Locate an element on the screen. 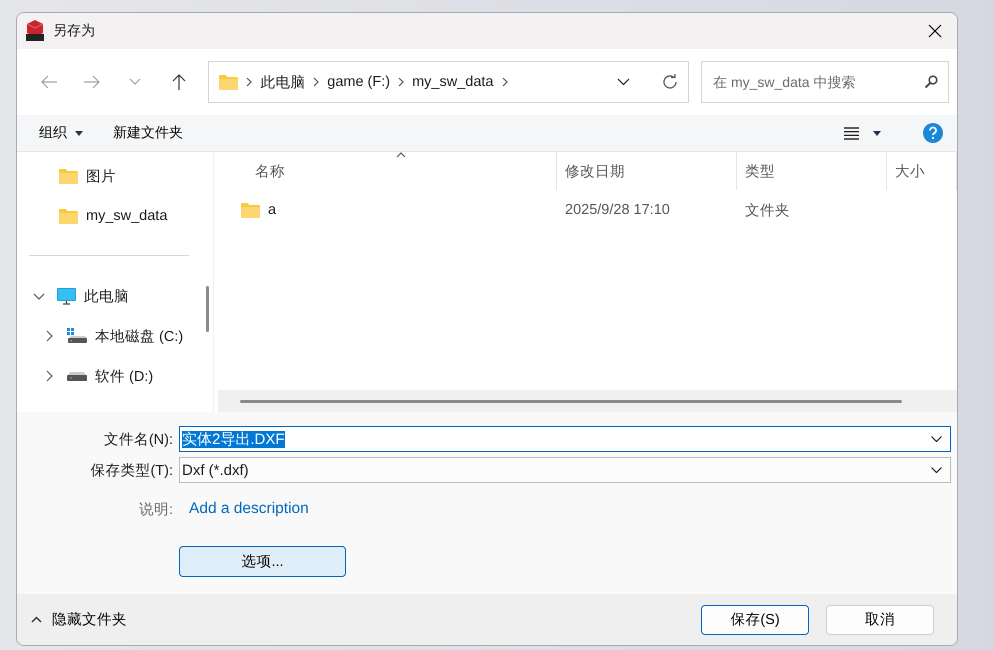 The height and width of the screenshot is (650, 994). organize-menu: 组织 is located at coordinates (61, 133).